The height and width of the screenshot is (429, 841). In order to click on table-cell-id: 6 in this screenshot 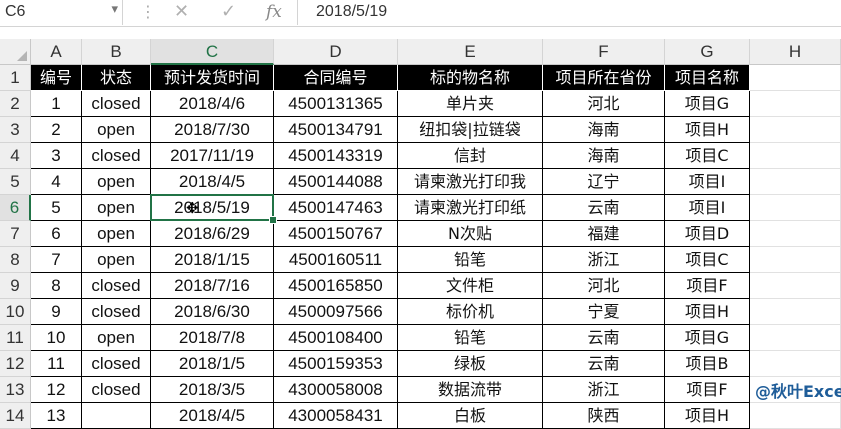, I will do `click(56, 234)`.